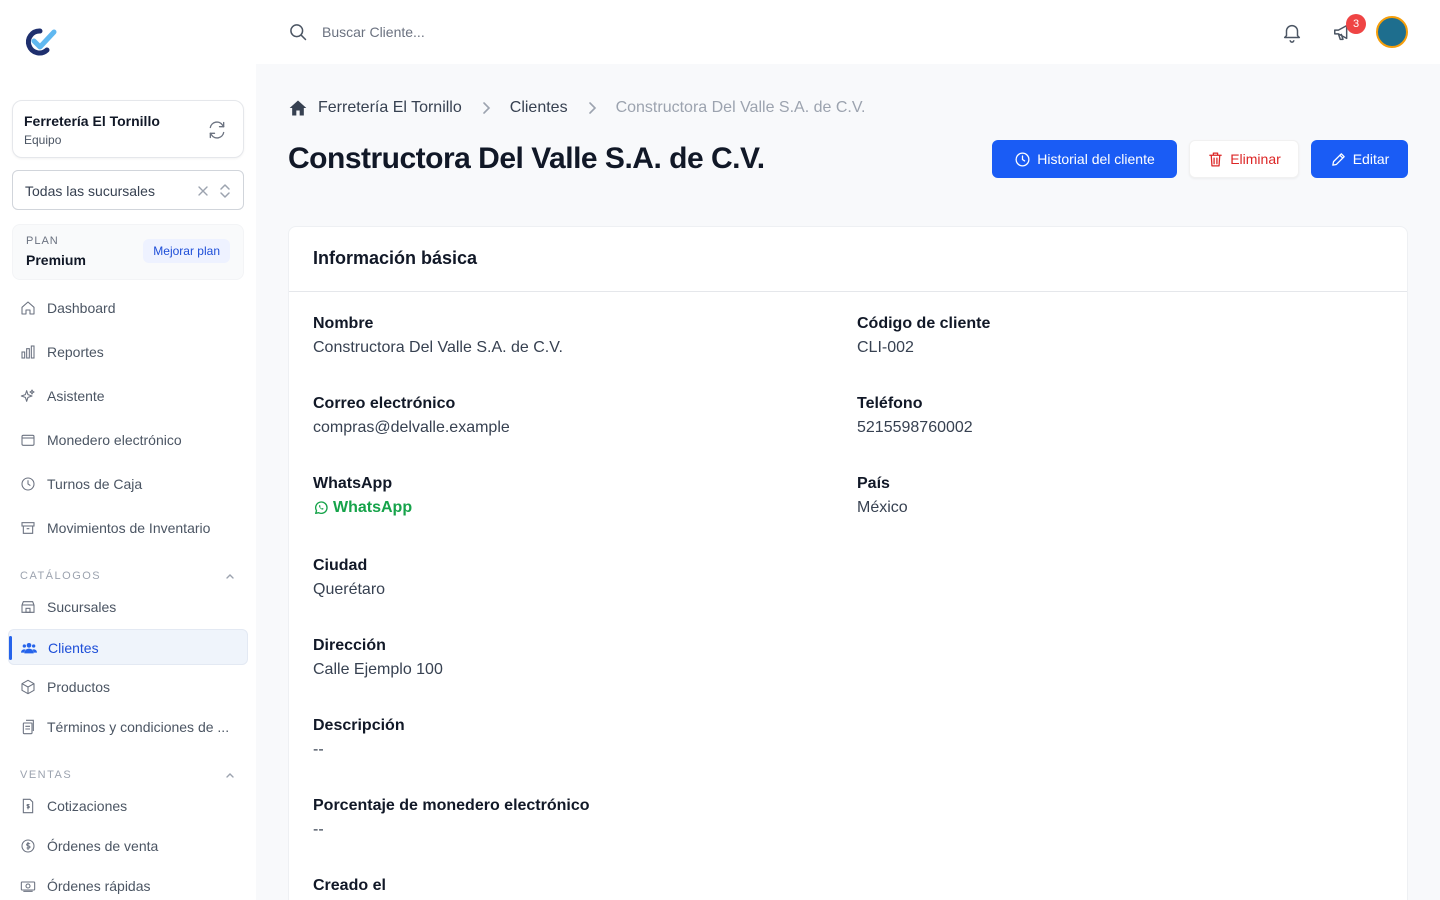 The image size is (1440, 900). I want to click on field-ciudad: Ciudad Querétaro, so click(349, 578).